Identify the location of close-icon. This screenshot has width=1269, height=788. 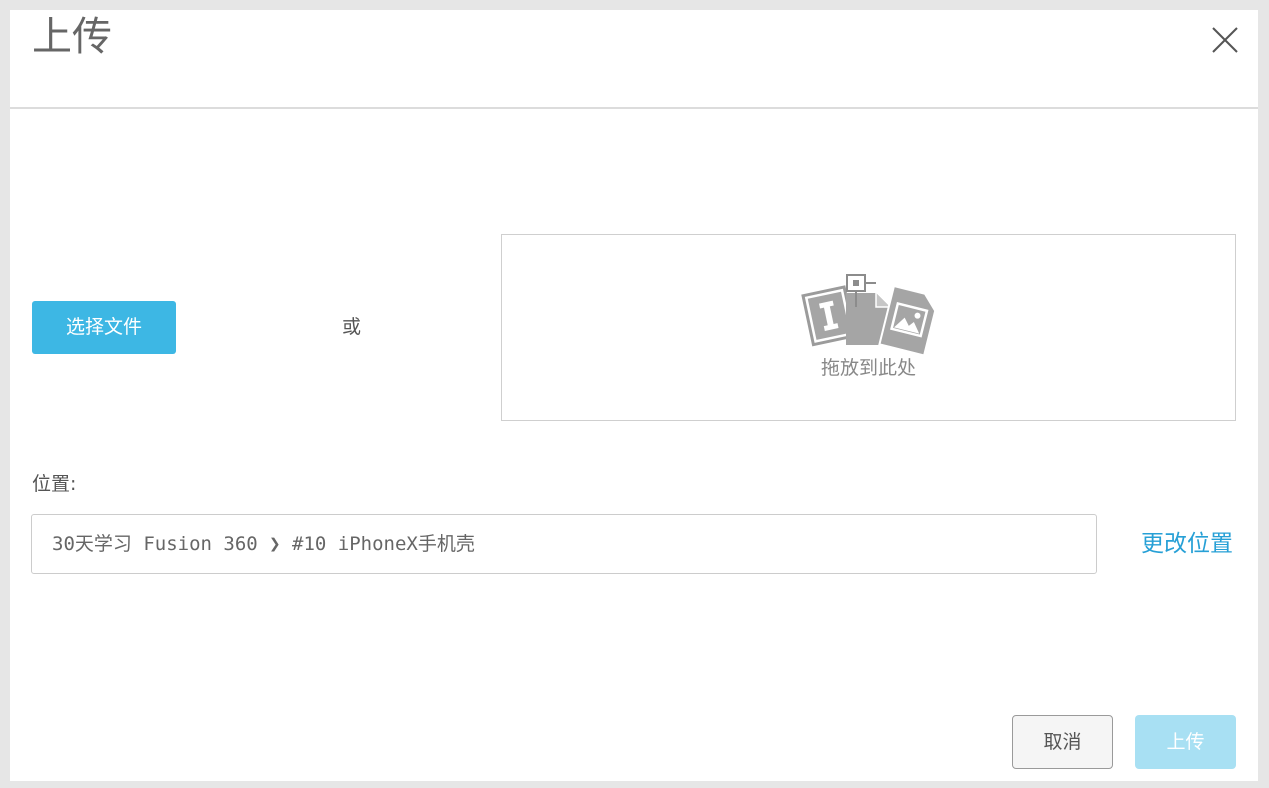
(1225, 40).